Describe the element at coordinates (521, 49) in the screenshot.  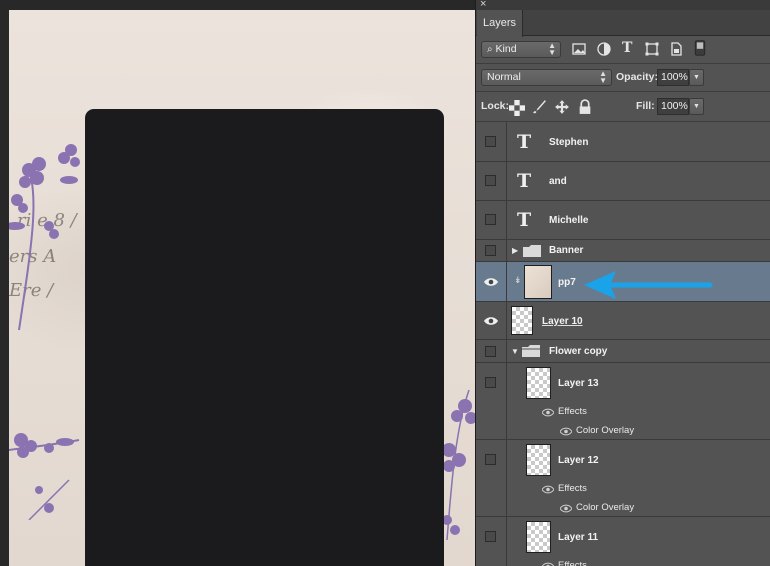
I see `filter-kind-dropdown: ⌕ Kind ▲ ▼` at that location.